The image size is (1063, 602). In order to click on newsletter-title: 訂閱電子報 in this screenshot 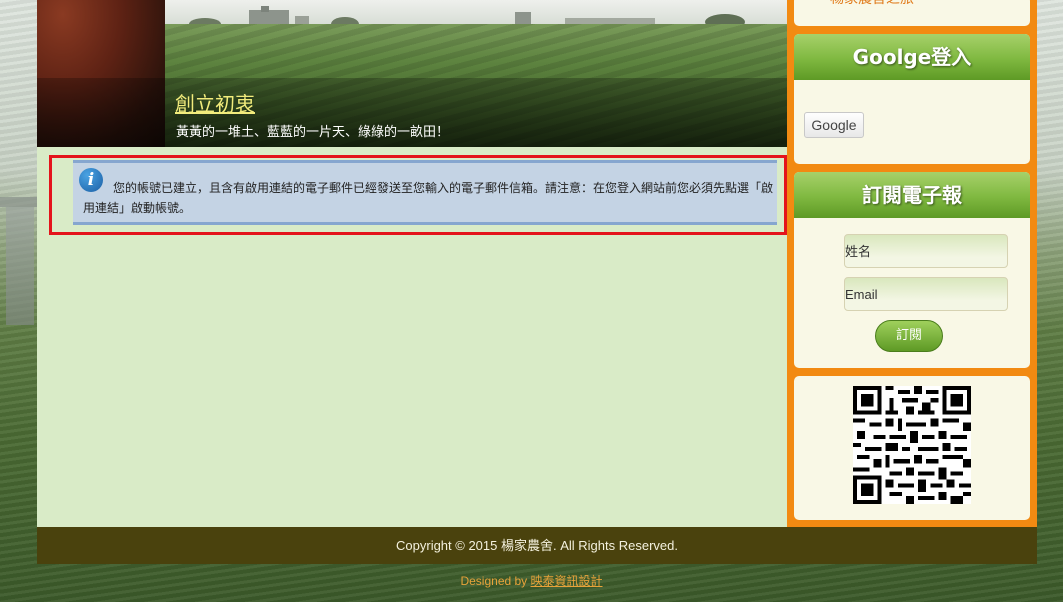, I will do `click(912, 195)`.